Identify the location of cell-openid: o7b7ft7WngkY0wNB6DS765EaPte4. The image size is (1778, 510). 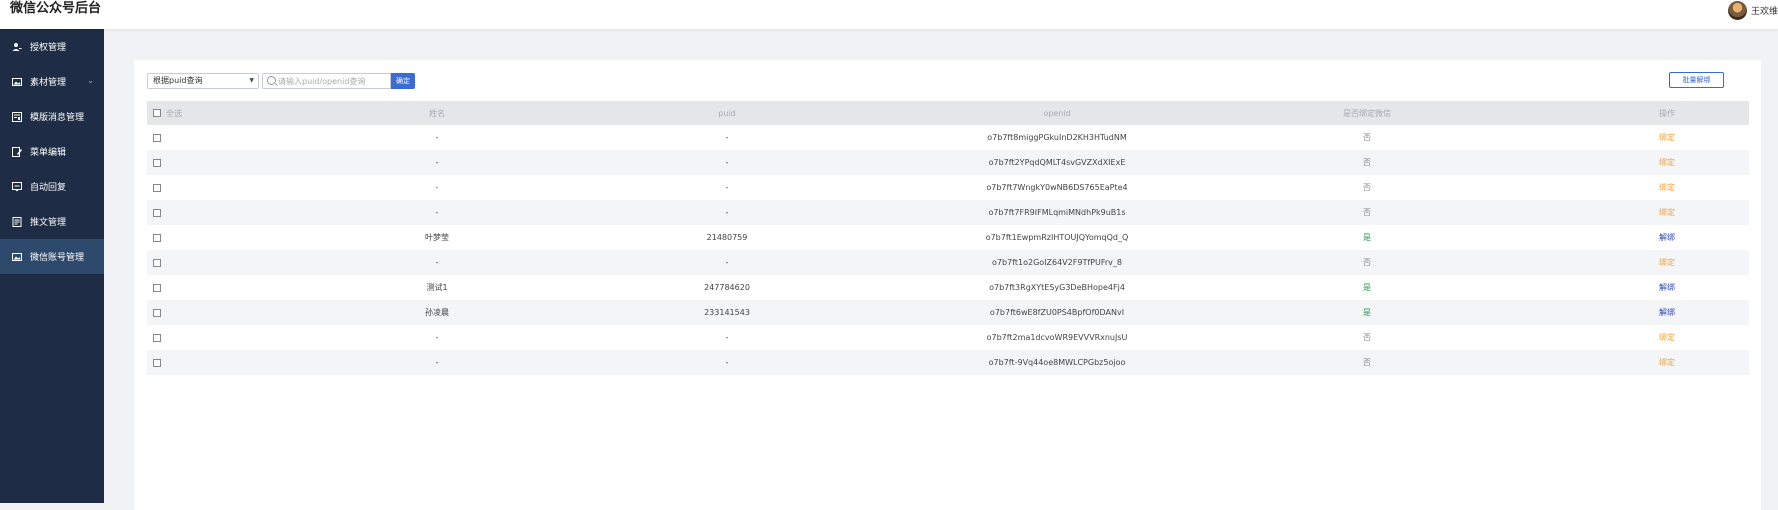
(1057, 187).